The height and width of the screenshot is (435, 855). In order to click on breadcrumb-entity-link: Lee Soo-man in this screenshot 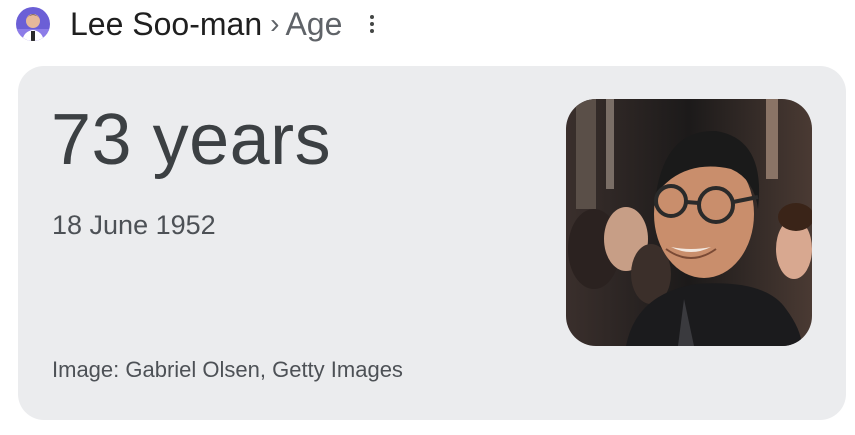, I will do `click(166, 24)`.